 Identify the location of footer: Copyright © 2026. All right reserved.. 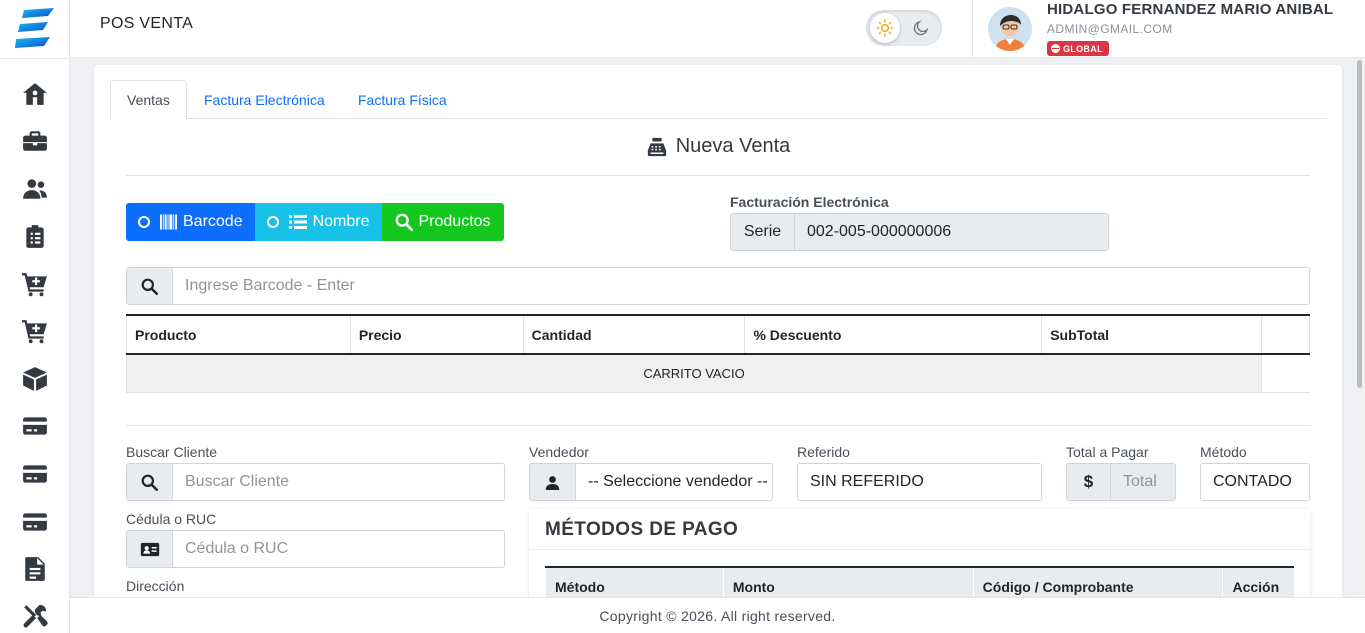
(717, 615).